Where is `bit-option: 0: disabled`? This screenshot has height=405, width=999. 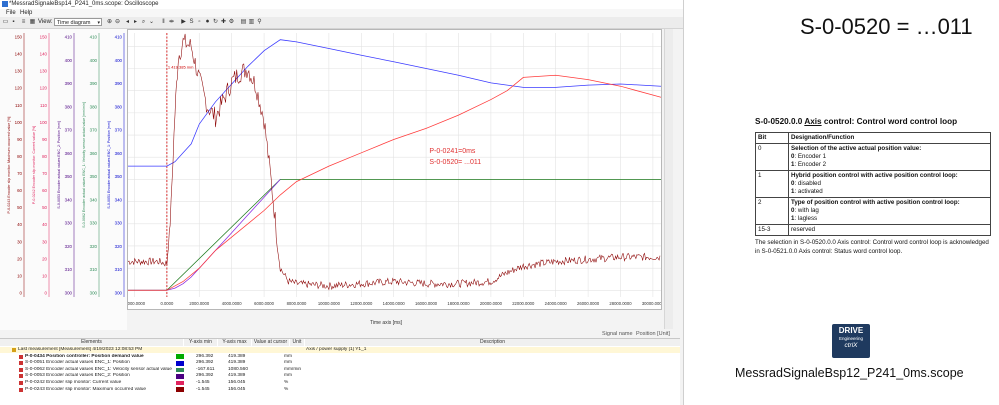
bit-option: 0: disabled is located at coordinates (889, 184).